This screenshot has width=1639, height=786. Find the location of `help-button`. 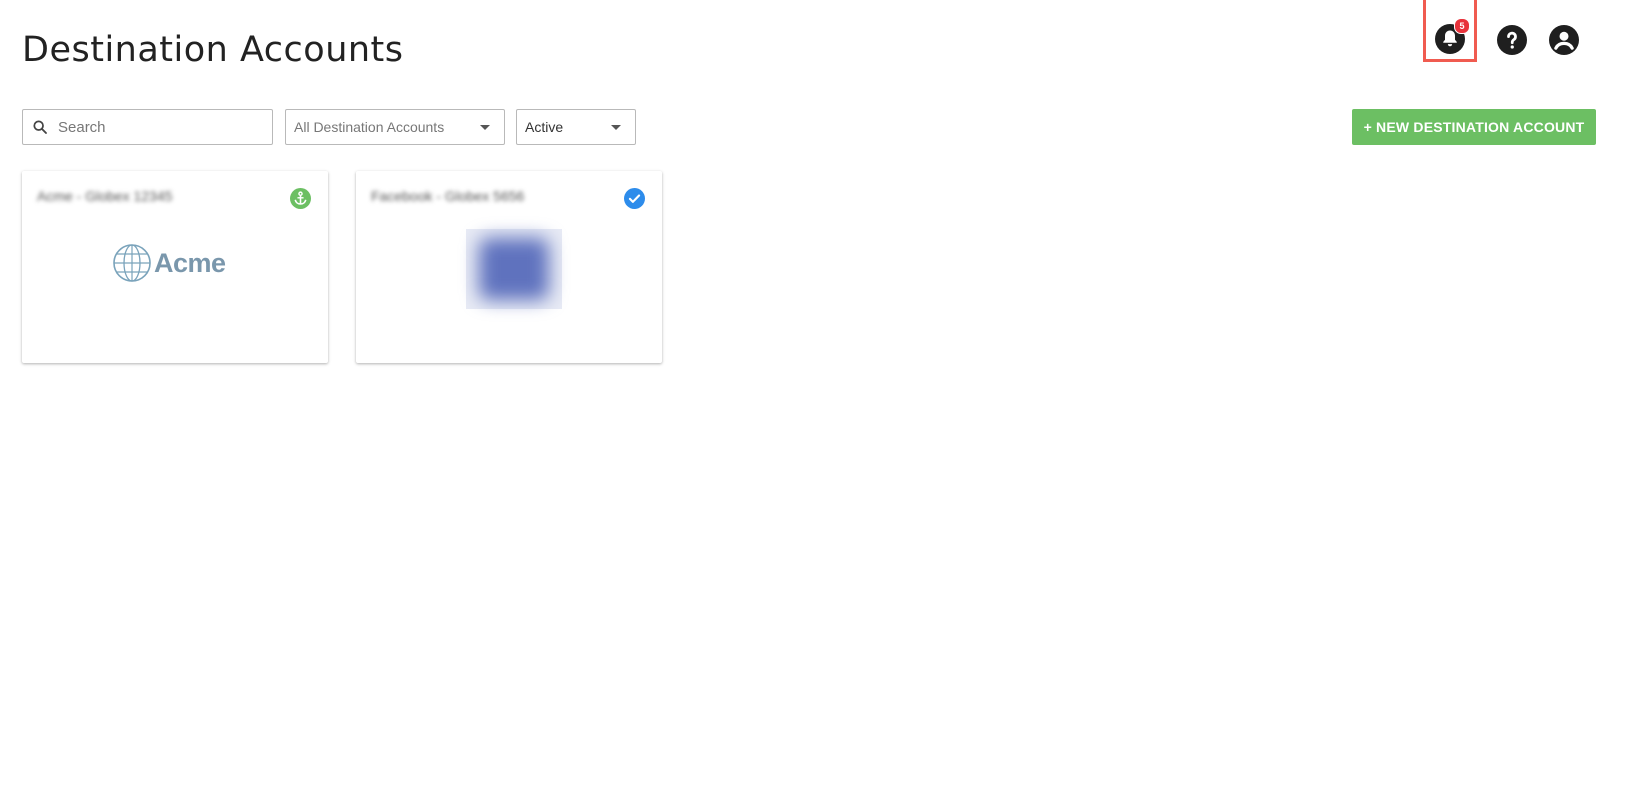

help-button is located at coordinates (1512, 40).